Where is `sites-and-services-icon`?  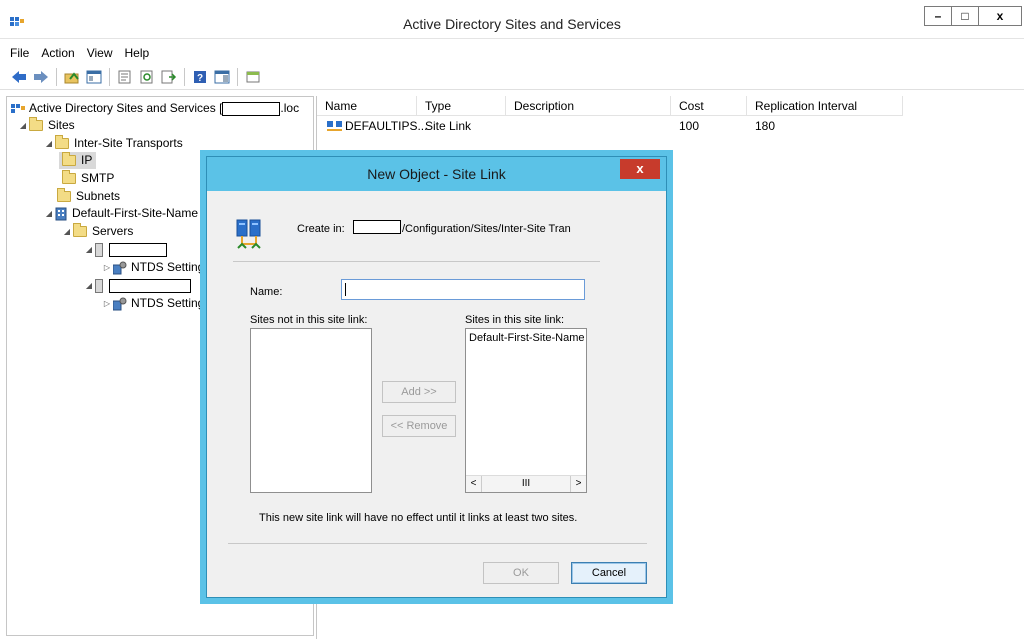
sites-and-services-icon is located at coordinates (18, 108).